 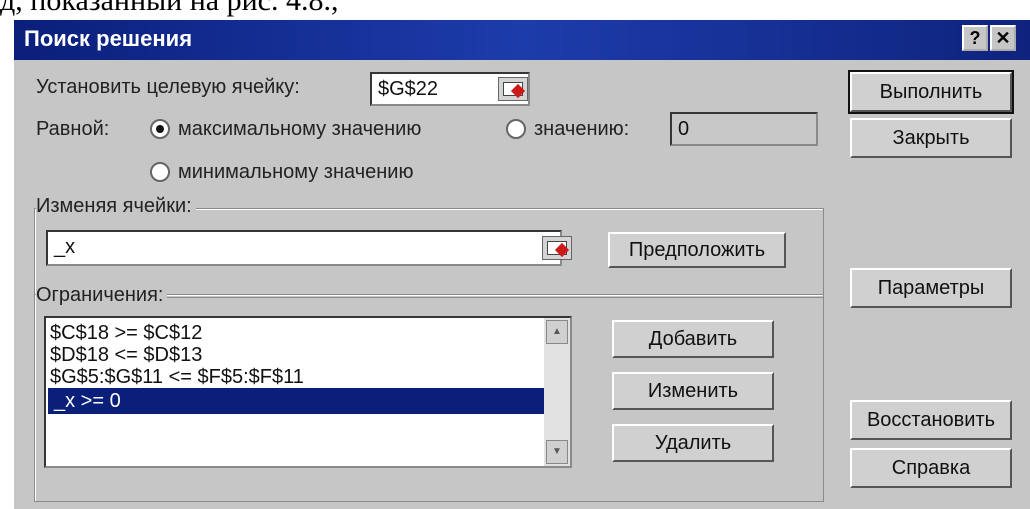 What do you see at coordinates (160, 129) in the screenshot?
I see `max-radio` at bounding box center [160, 129].